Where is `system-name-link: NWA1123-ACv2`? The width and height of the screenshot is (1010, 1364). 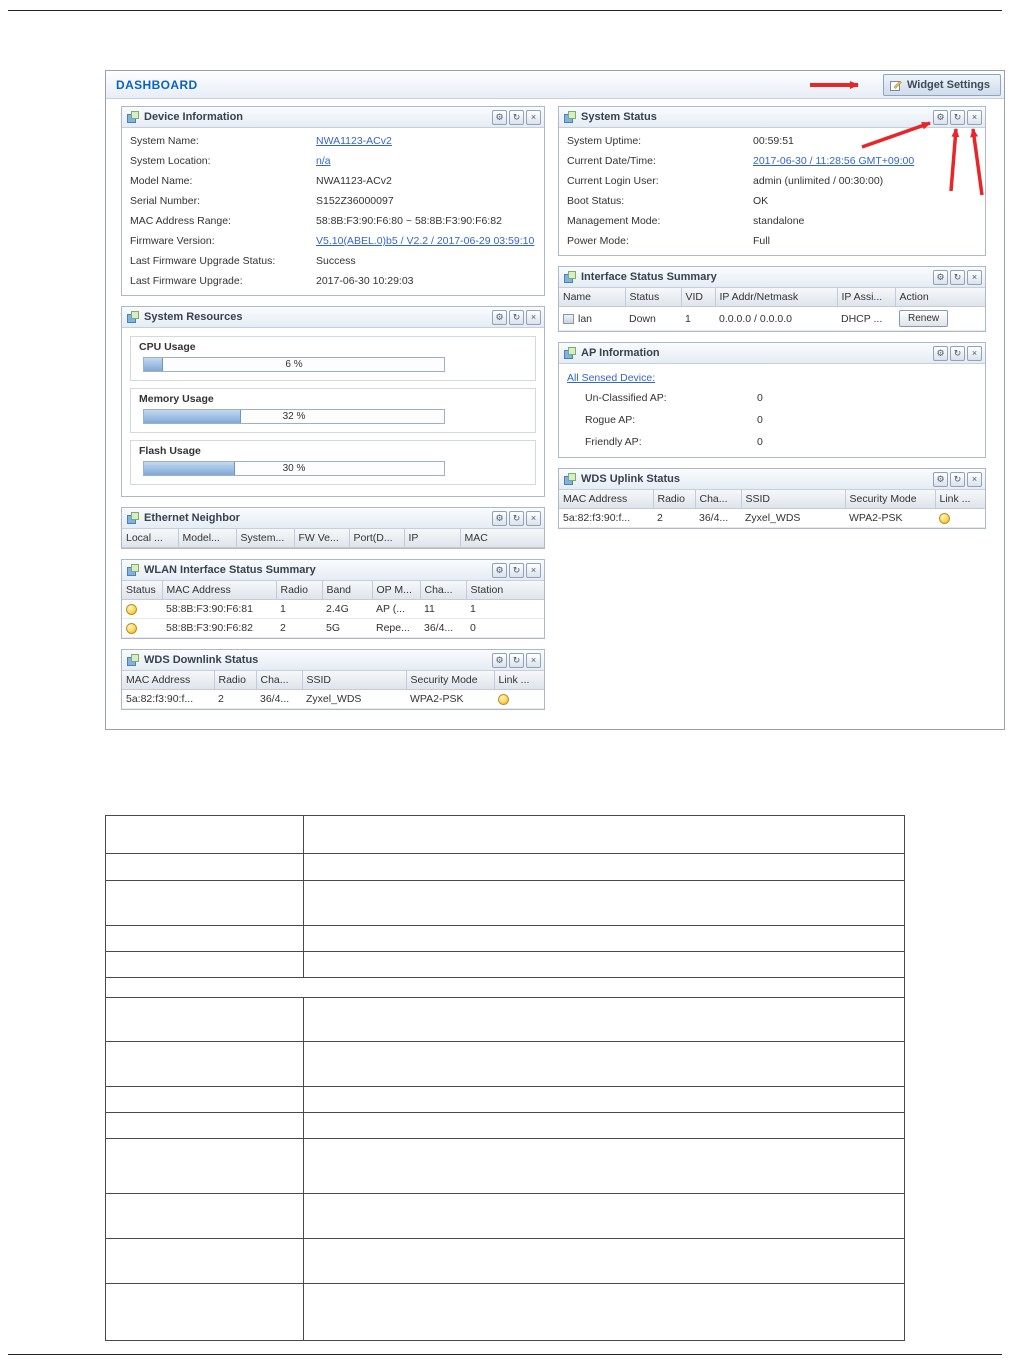 system-name-link: NWA1123-ACv2 is located at coordinates (426, 141).